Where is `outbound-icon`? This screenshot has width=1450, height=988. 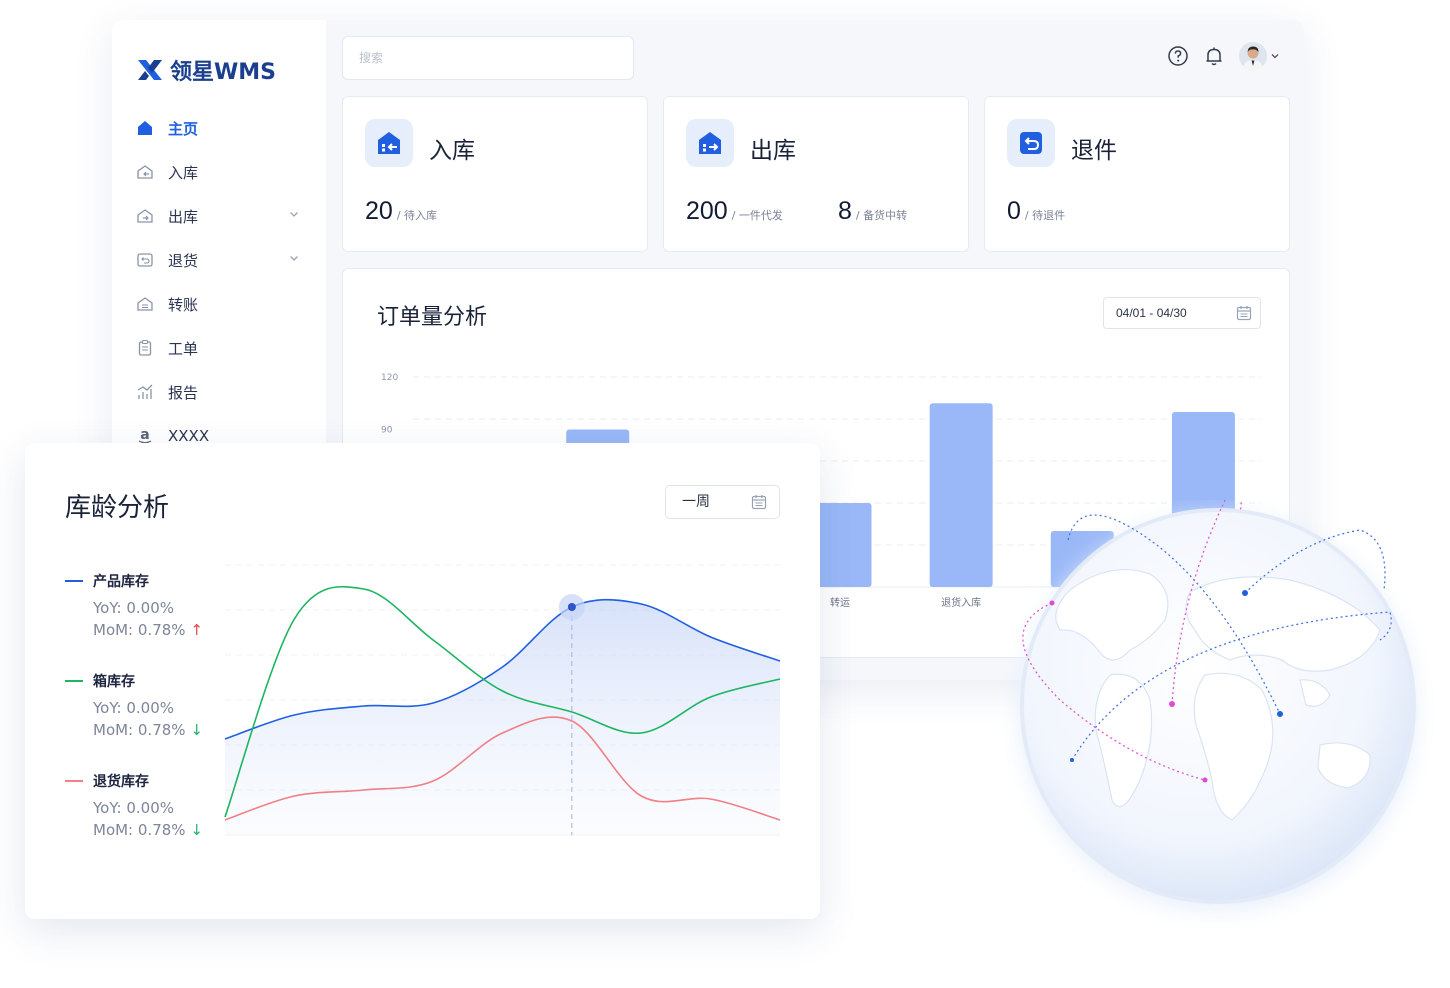
outbound-icon is located at coordinates (145, 216).